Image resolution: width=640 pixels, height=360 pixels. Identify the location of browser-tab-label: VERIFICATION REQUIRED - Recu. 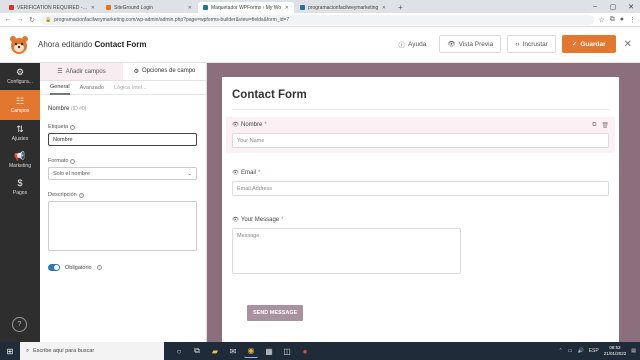
(52, 7).